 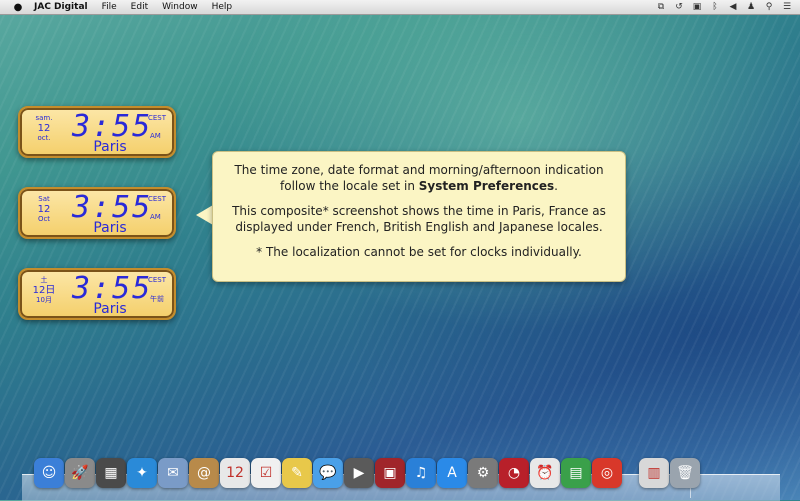 I want to click on documents-folder-icon: ▥, so click(x=654, y=473).